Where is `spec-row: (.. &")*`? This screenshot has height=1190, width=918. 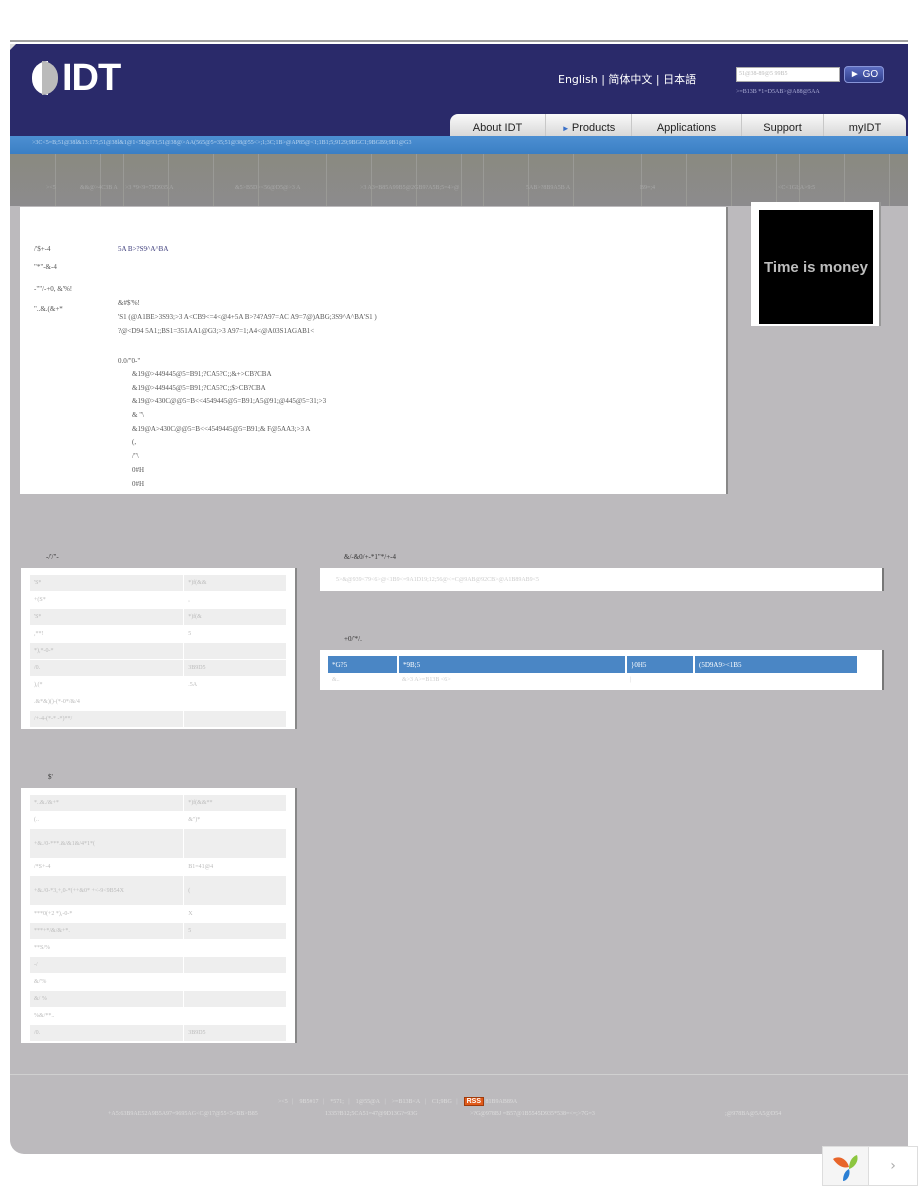
spec-row: (.. &")* is located at coordinates (157, 820).